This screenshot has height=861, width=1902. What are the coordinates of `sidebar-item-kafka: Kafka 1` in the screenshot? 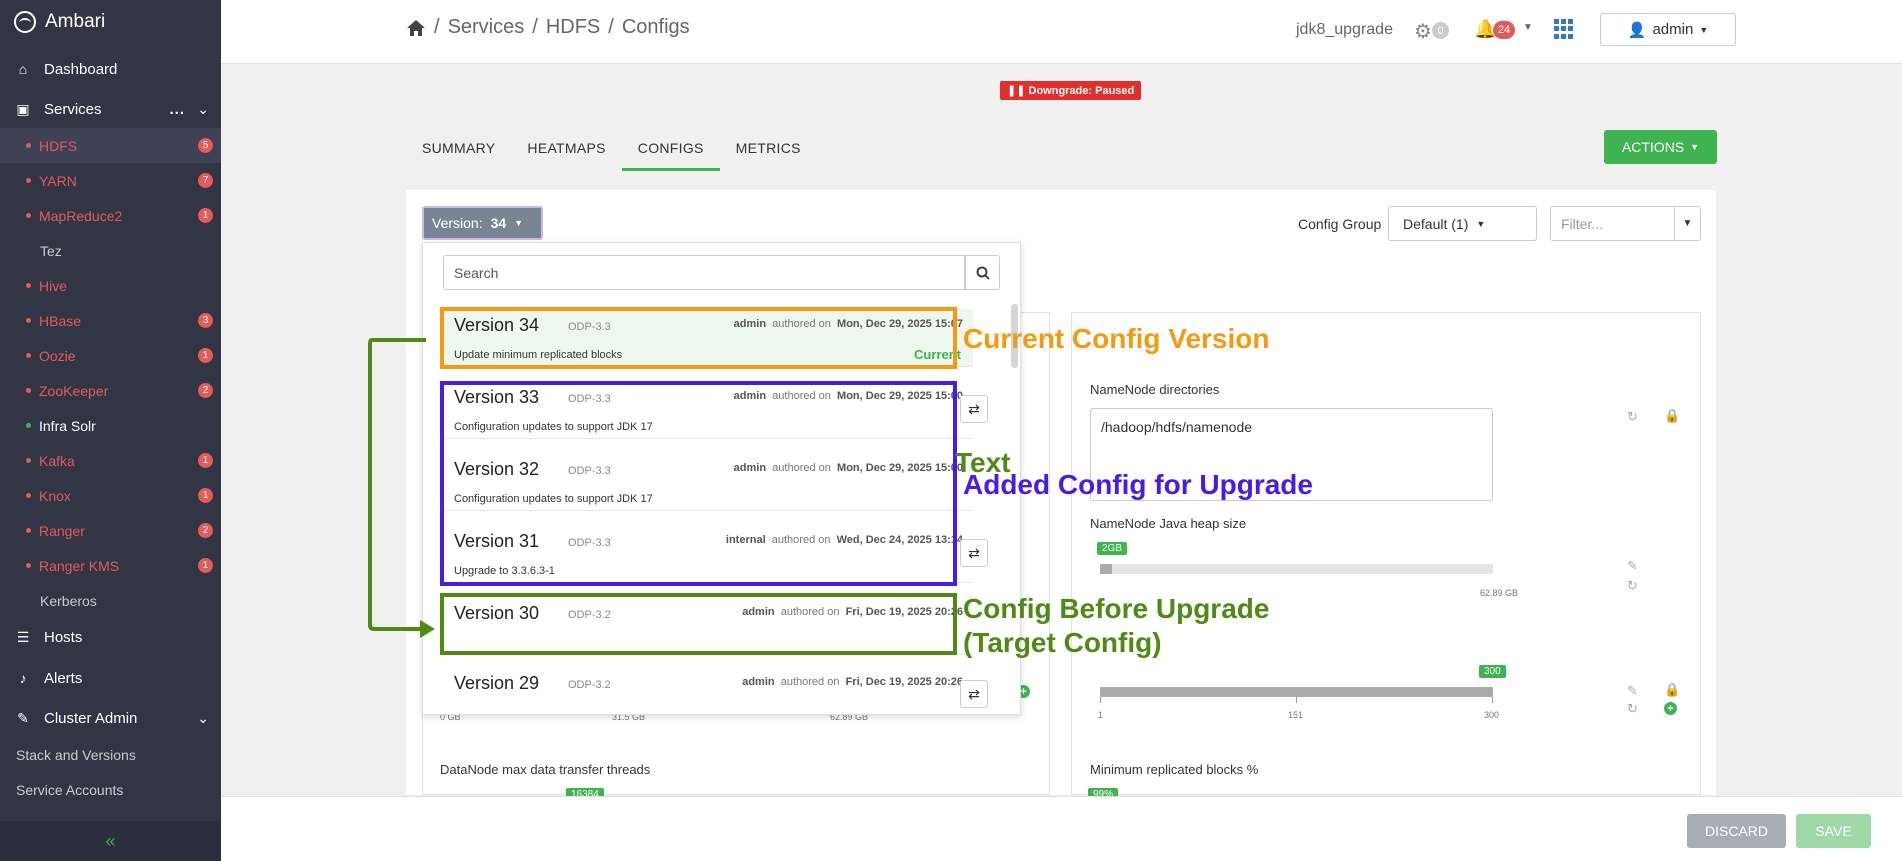 It's located at (110, 460).